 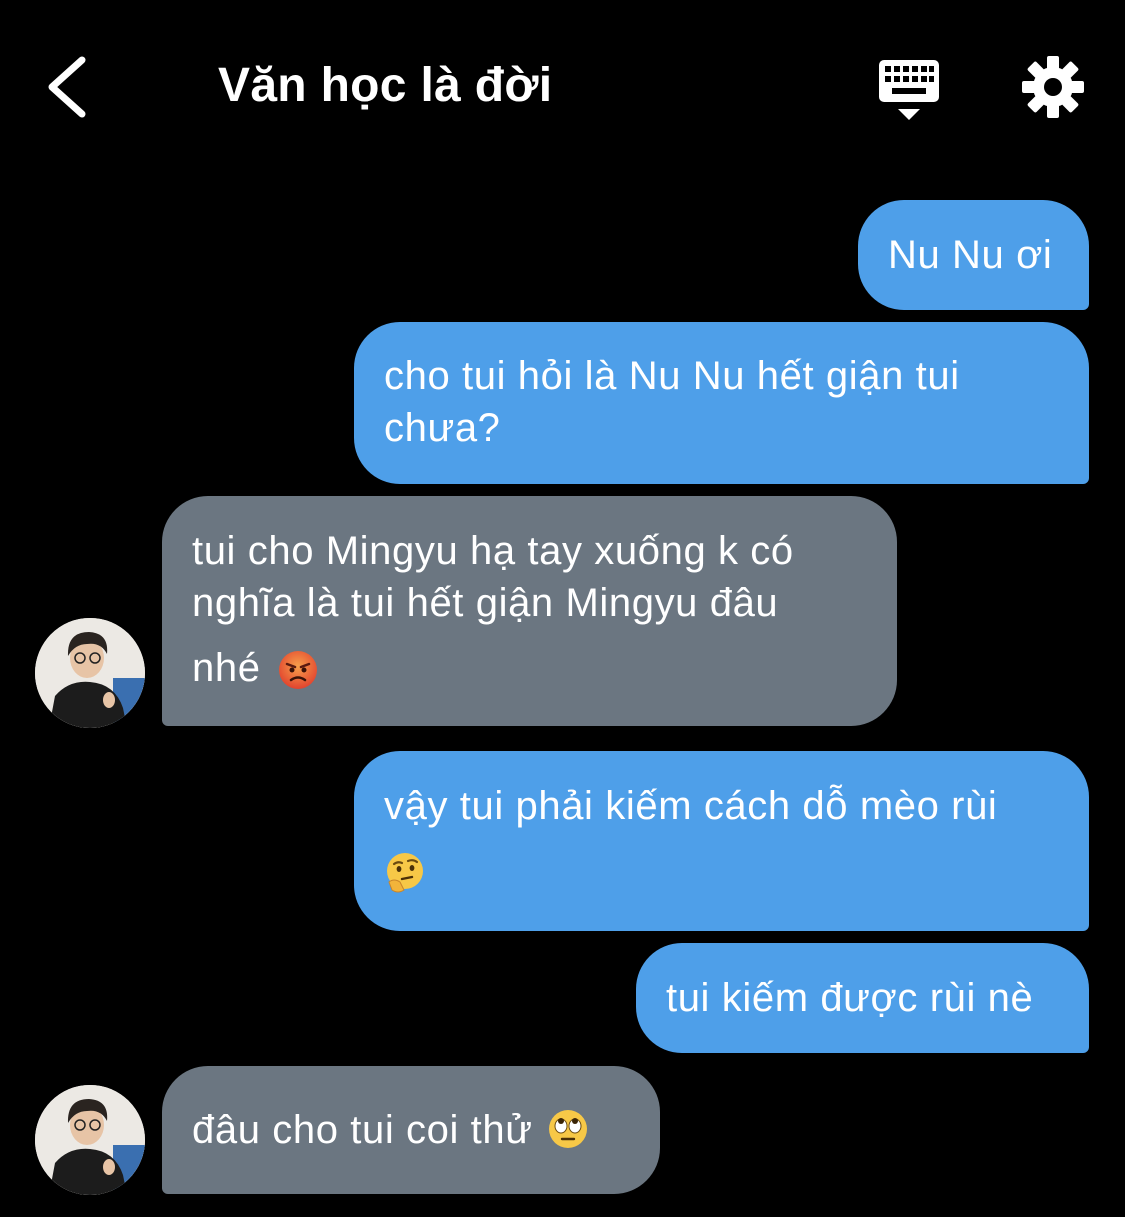 What do you see at coordinates (721, 841) in the screenshot?
I see `message-bubble-outgoing: vậy tui phải kiếm cách dỗ mèo rùi` at bounding box center [721, 841].